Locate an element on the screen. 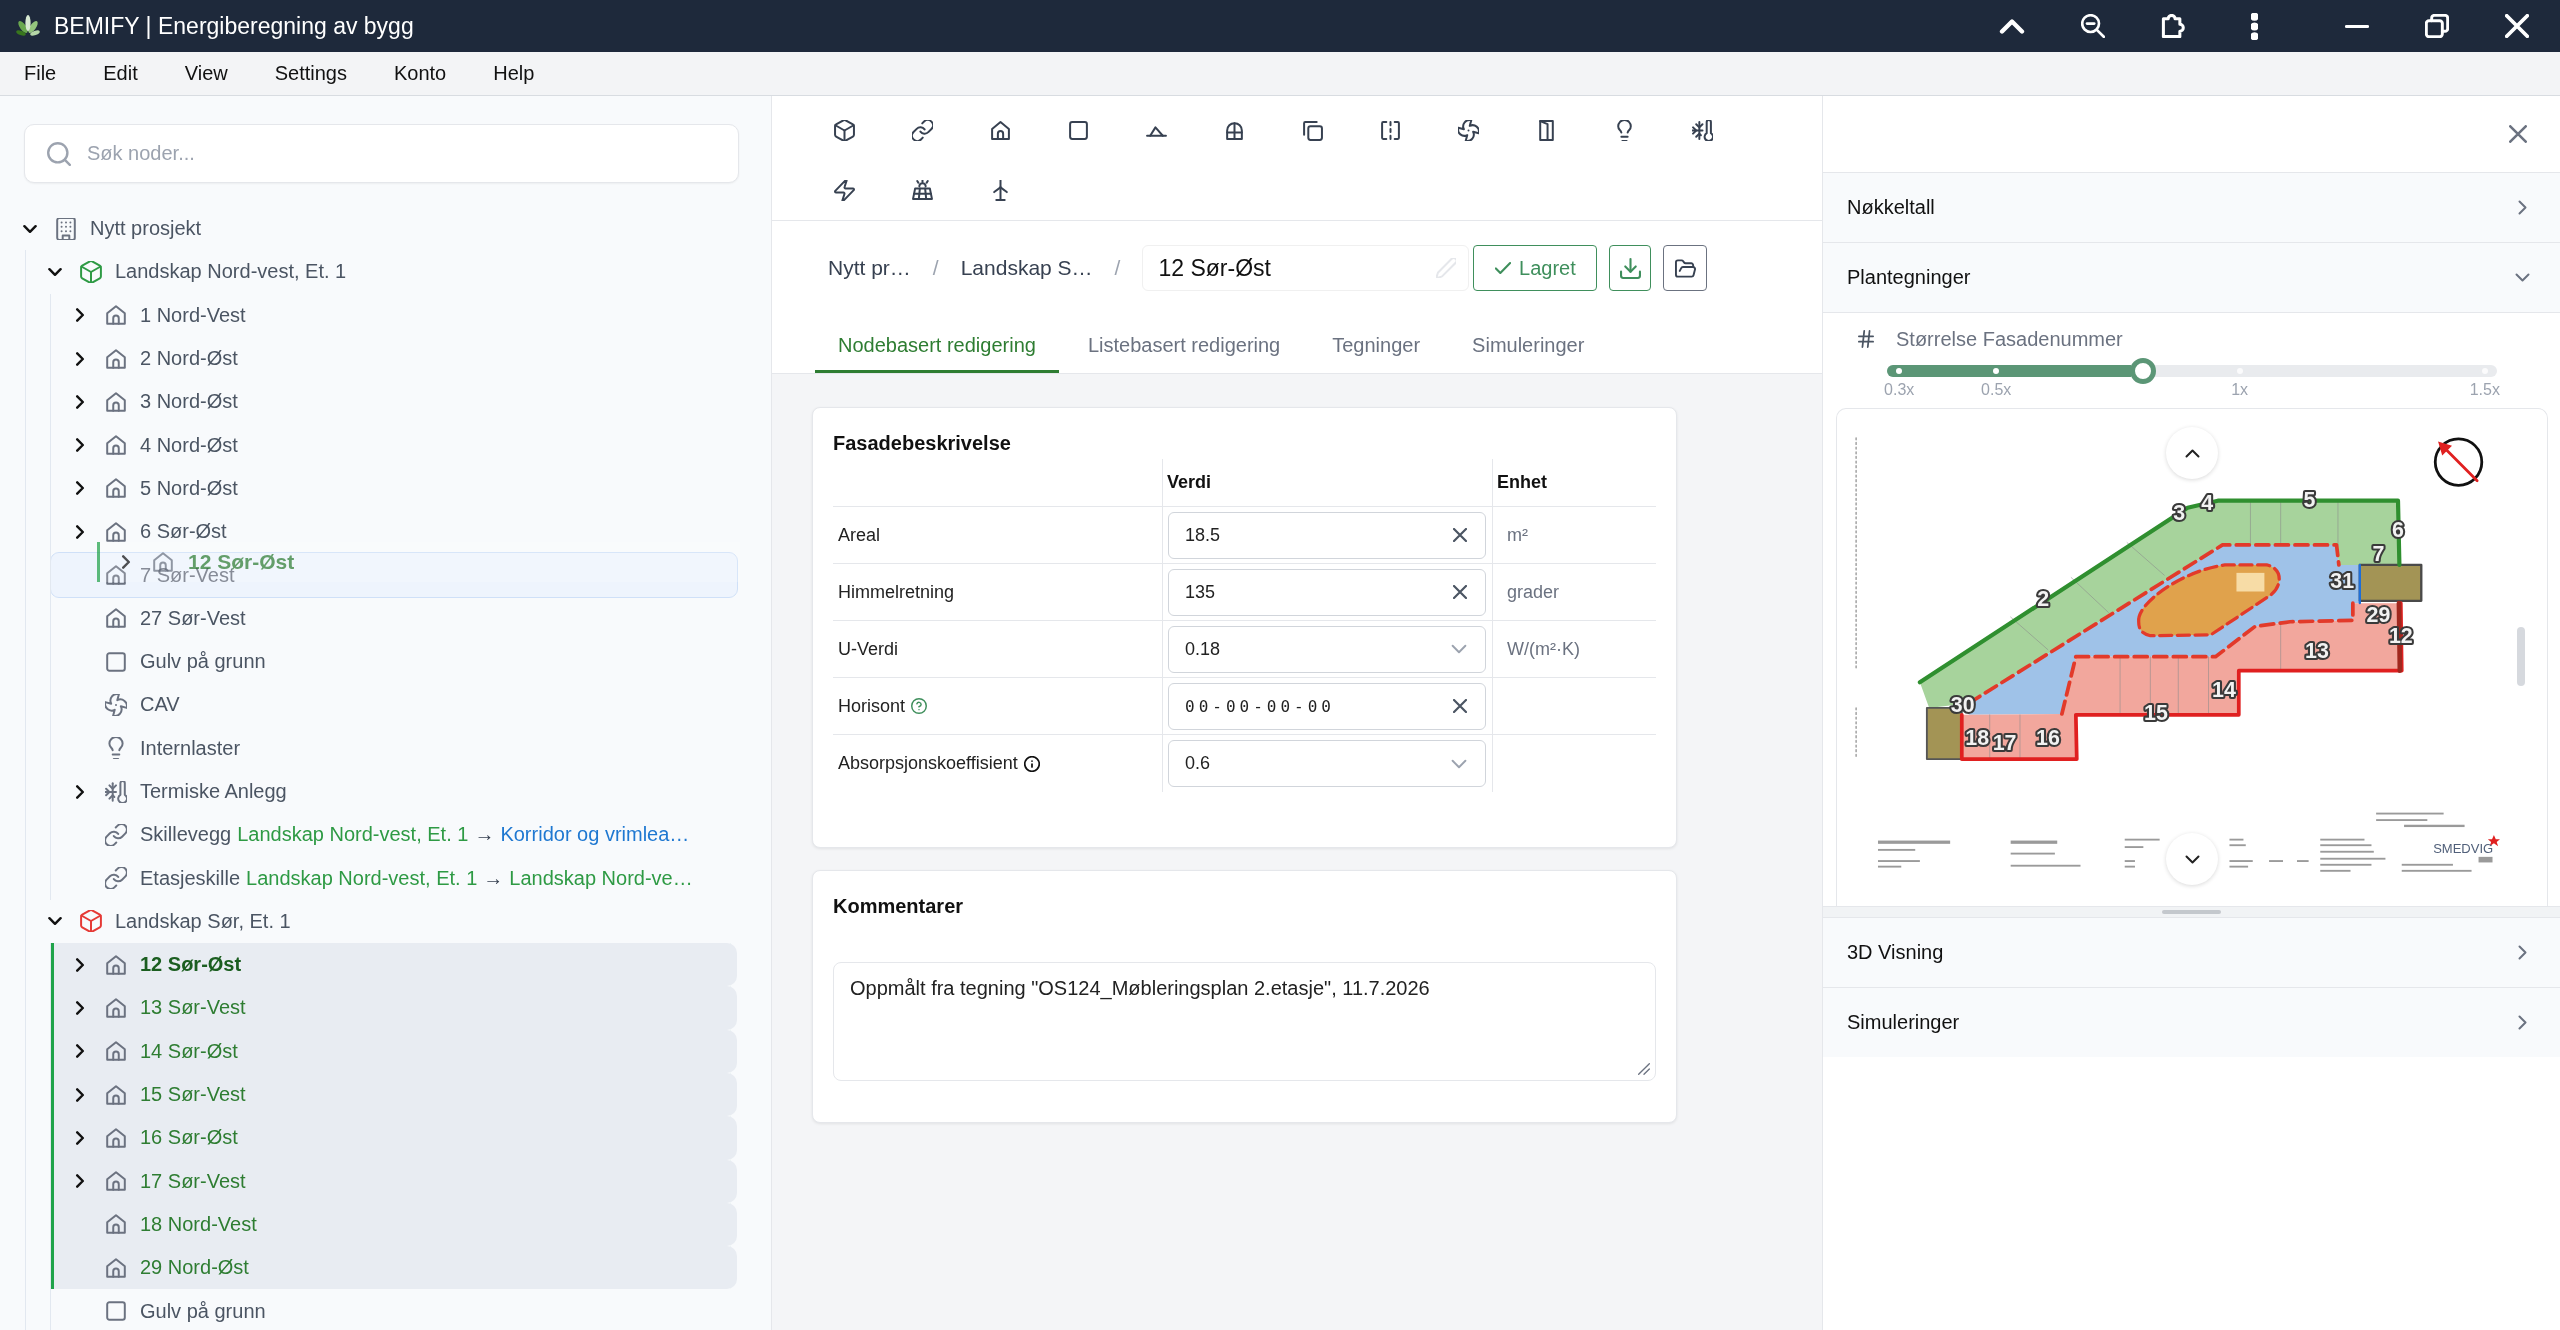 This screenshot has width=2560, height=1330. tree-item: 15 Sør-Vest is located at coordinates (394, 1094).